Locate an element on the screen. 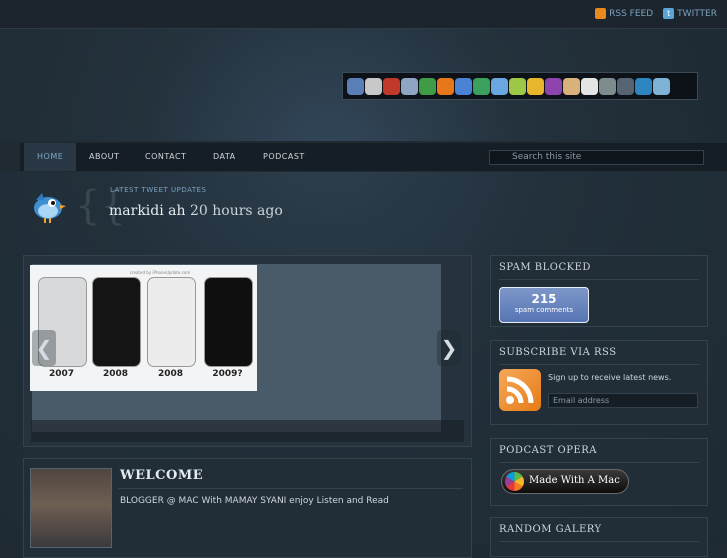 This screenshot has width=727, height=558. spam-label: spam comments is located at coordinates (544, 310).